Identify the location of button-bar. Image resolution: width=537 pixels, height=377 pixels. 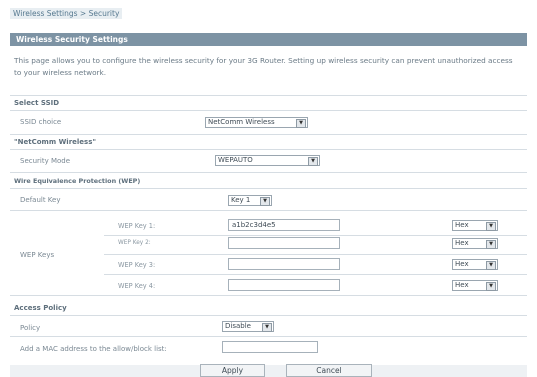
(268, 371).